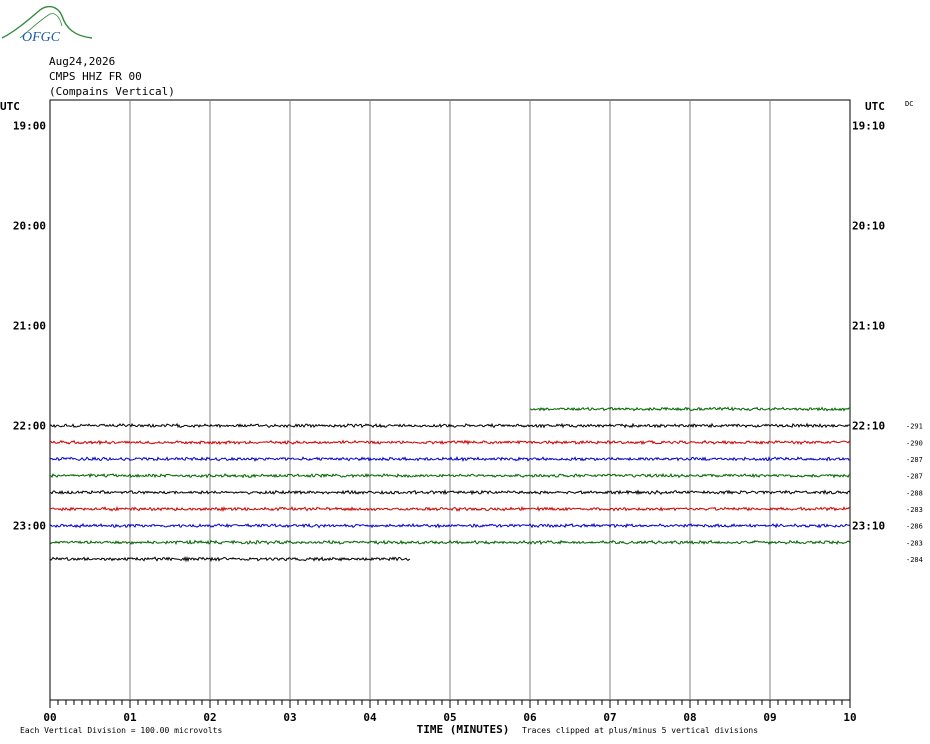 The image size is (930, 744). What do you see at coordinates (450, 704) in the screenshot?
I see `x-ticks` at bounding box center [450, 704].